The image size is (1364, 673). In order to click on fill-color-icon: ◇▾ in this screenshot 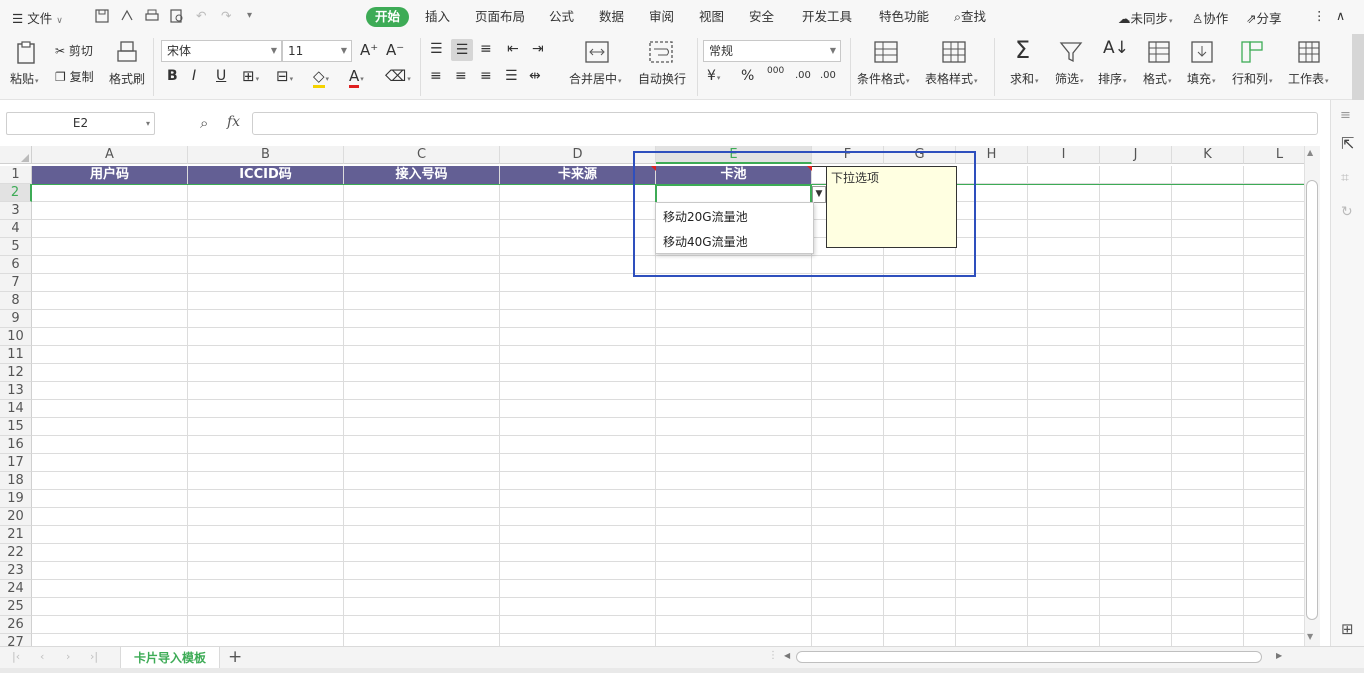, I will do `click(321, 77)`.